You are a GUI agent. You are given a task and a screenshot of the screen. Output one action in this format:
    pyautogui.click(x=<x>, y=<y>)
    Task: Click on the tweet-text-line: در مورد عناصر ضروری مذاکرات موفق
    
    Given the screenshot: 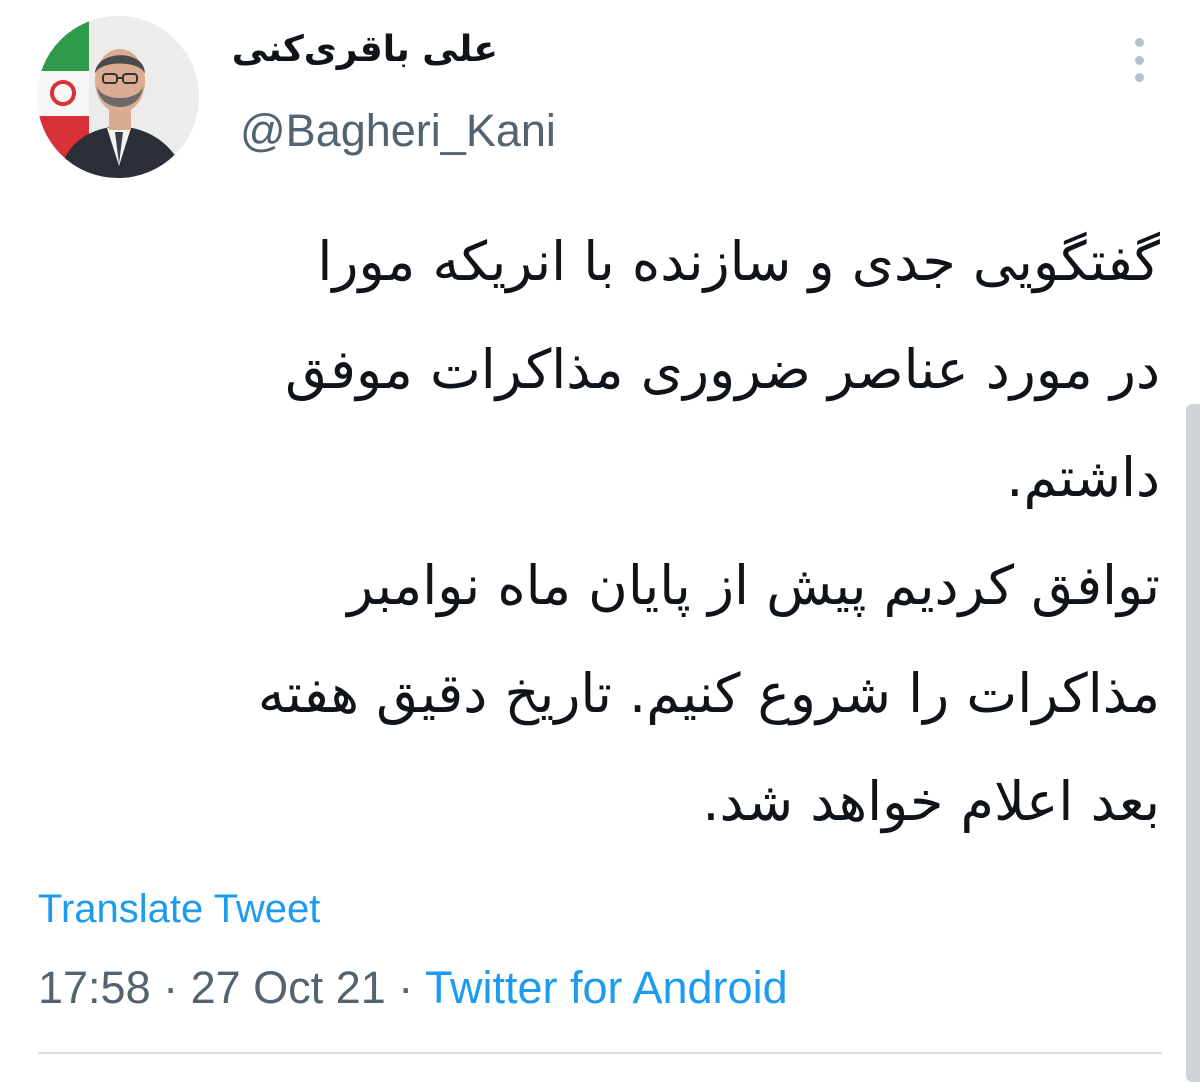 What is the action you would take?
    pyautogui.click(x=722, y=369)
    